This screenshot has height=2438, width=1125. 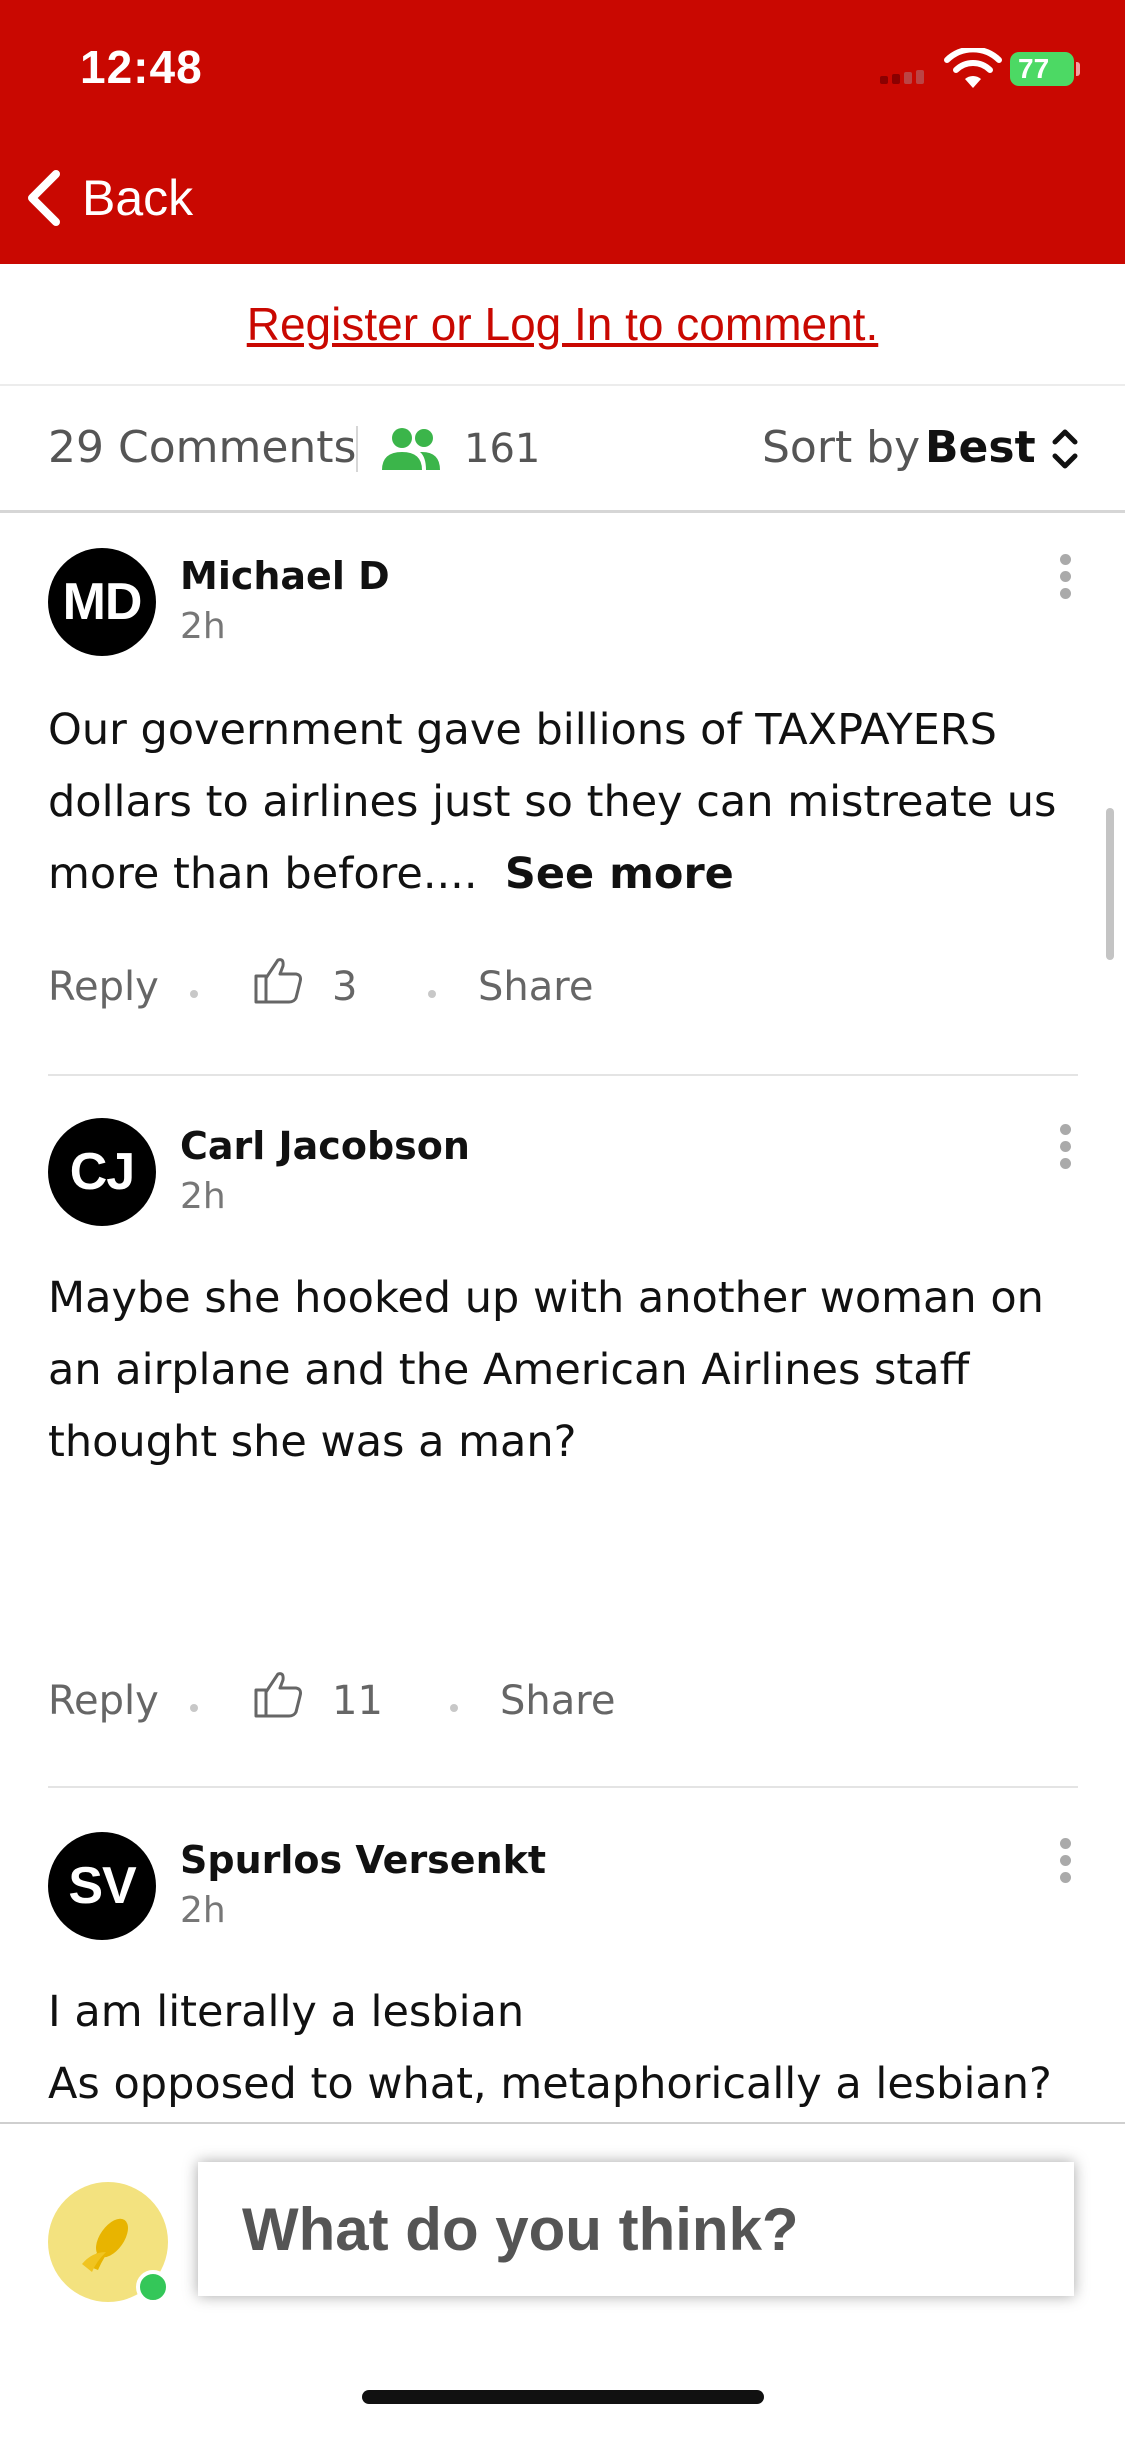 I want to click on sort-chevrons-icon, so click(x=1065, y=449).